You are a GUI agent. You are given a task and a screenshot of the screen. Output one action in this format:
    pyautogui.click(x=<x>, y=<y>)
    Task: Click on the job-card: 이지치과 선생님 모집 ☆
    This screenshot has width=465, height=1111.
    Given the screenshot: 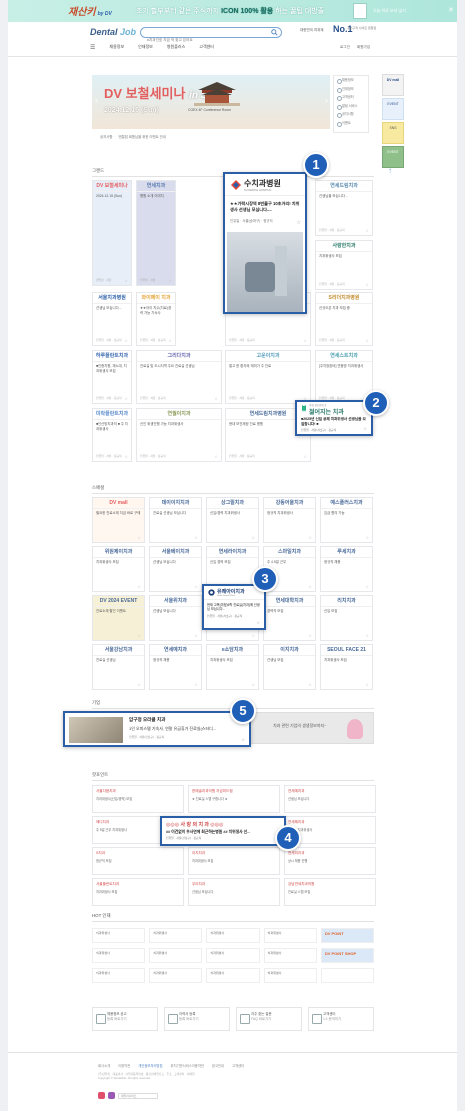 What is the action you would take?
    pyautogui.click(x=289, y=667)
    